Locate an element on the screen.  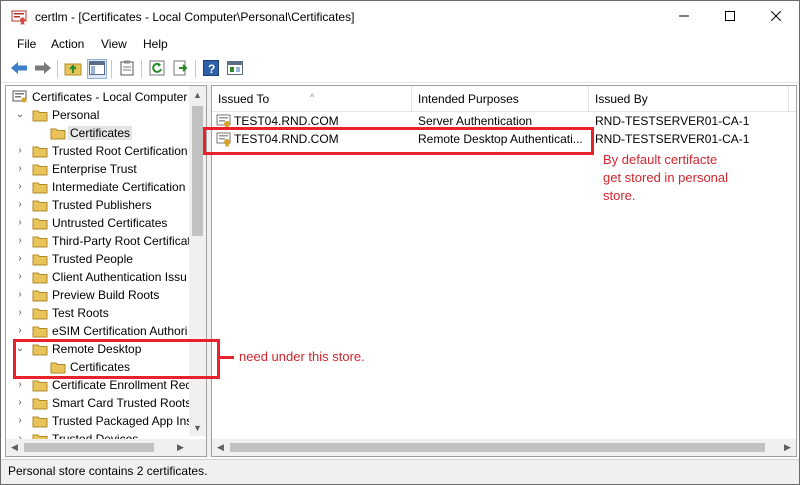
tree-item: › Test Roots is located at coordinates (101, 313).